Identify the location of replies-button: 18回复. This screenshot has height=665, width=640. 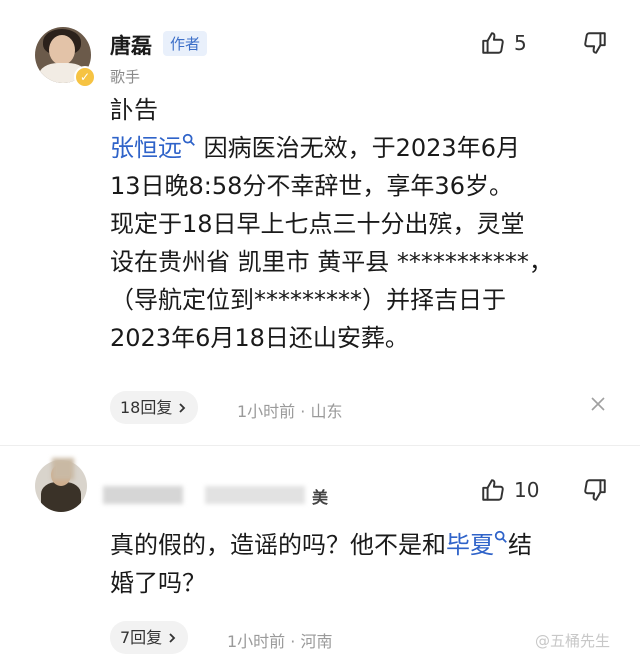
(154, 407).